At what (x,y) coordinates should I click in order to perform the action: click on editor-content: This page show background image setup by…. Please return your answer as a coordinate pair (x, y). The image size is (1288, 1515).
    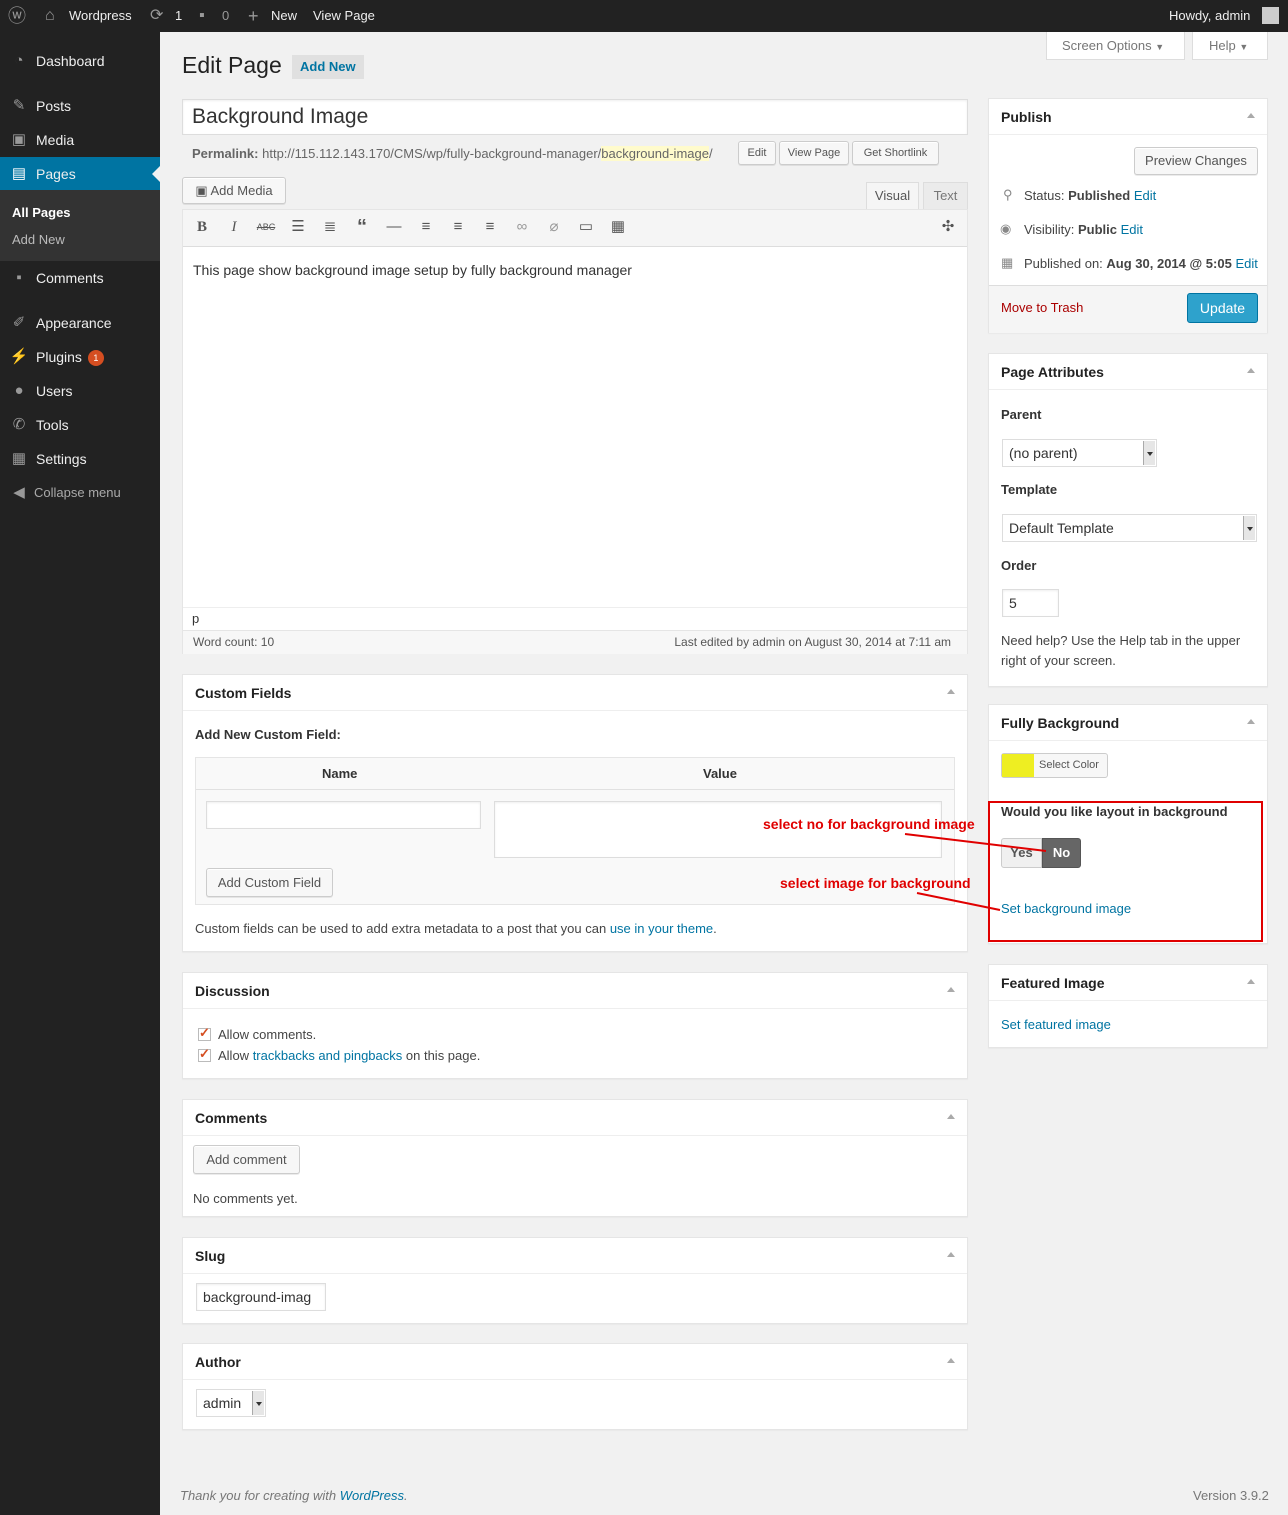
    Looking at the image, I should click on (412, 270).